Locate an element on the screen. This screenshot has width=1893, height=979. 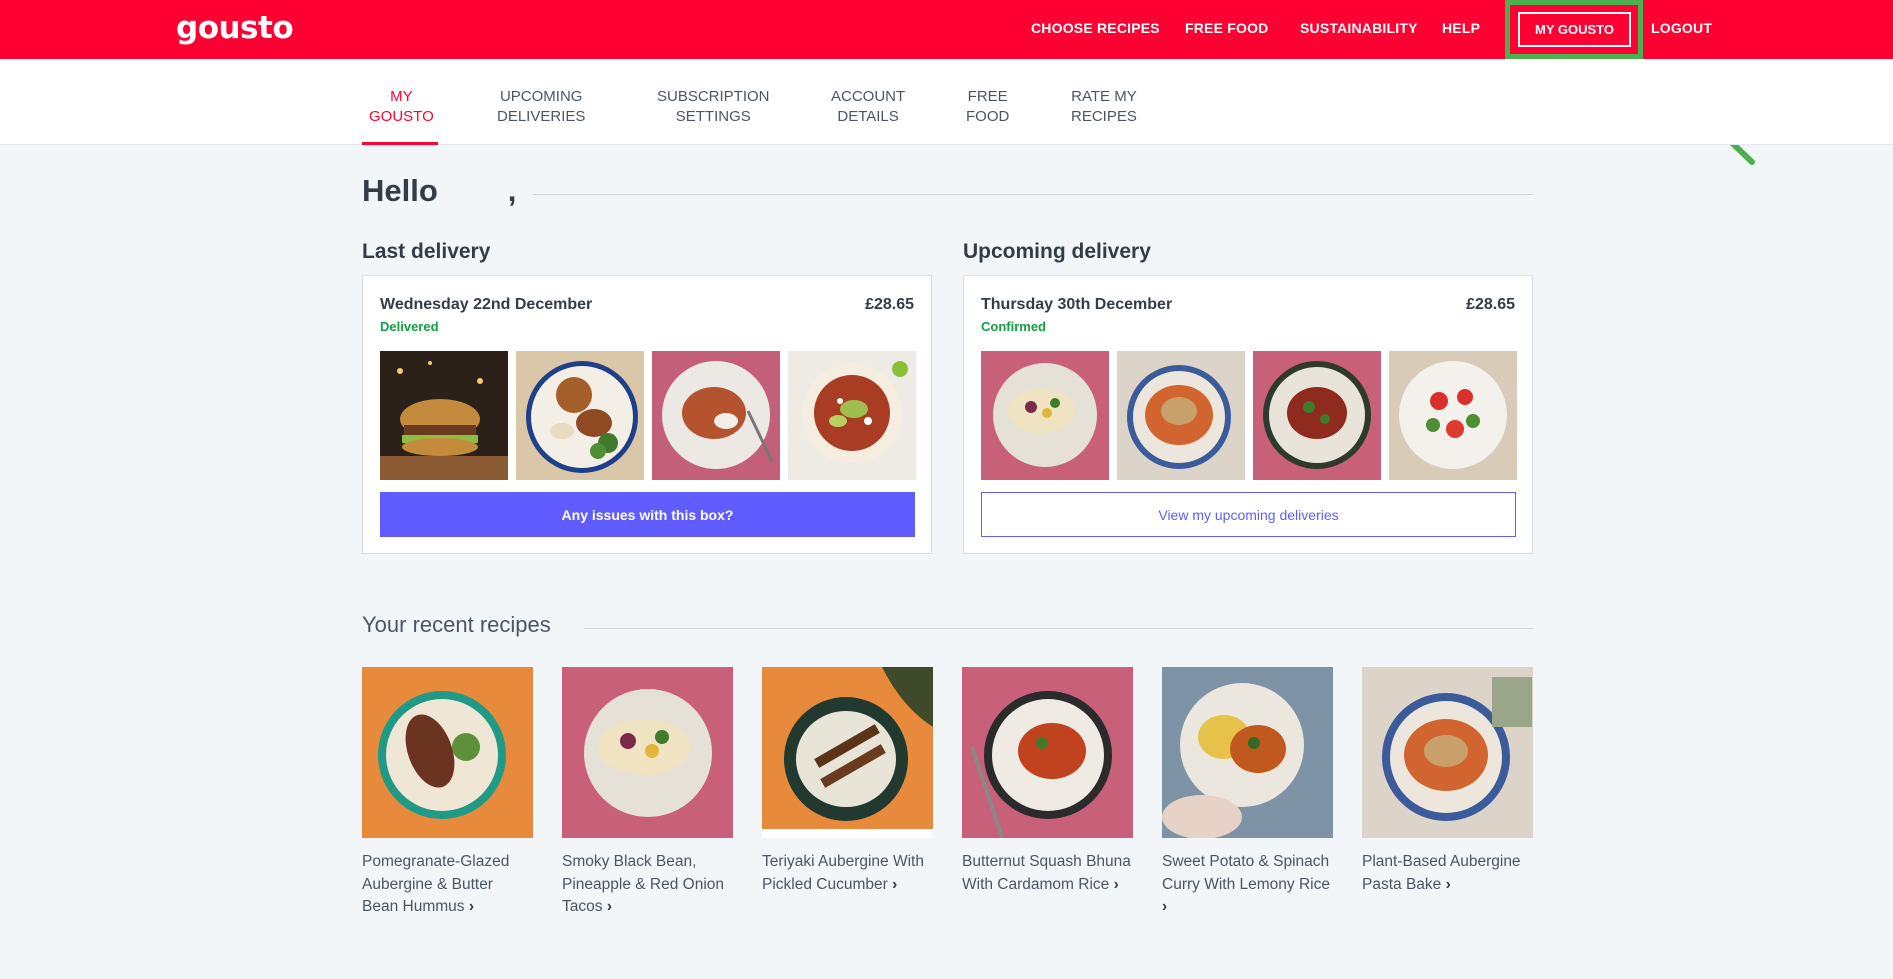
view-upcoming-deliveries-button: View my upcoming deliveries is located at coordinates (1248, 514).